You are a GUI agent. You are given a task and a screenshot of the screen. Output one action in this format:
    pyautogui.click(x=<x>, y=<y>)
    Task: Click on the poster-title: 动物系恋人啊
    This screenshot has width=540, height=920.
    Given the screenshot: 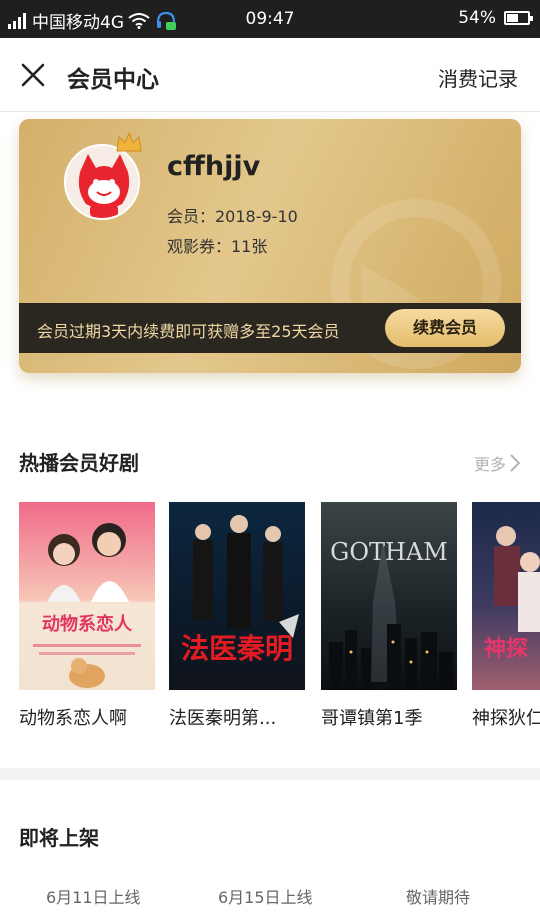 What is the action you would take?
    pyautogui.click(x=73, y=718)
    